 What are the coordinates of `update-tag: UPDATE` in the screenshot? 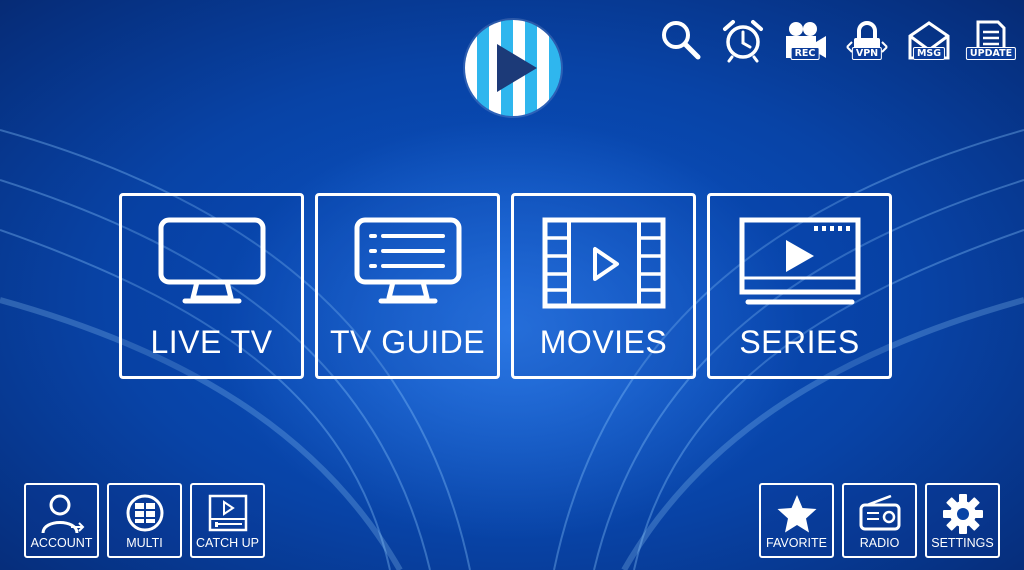 It's located at (991, 53).